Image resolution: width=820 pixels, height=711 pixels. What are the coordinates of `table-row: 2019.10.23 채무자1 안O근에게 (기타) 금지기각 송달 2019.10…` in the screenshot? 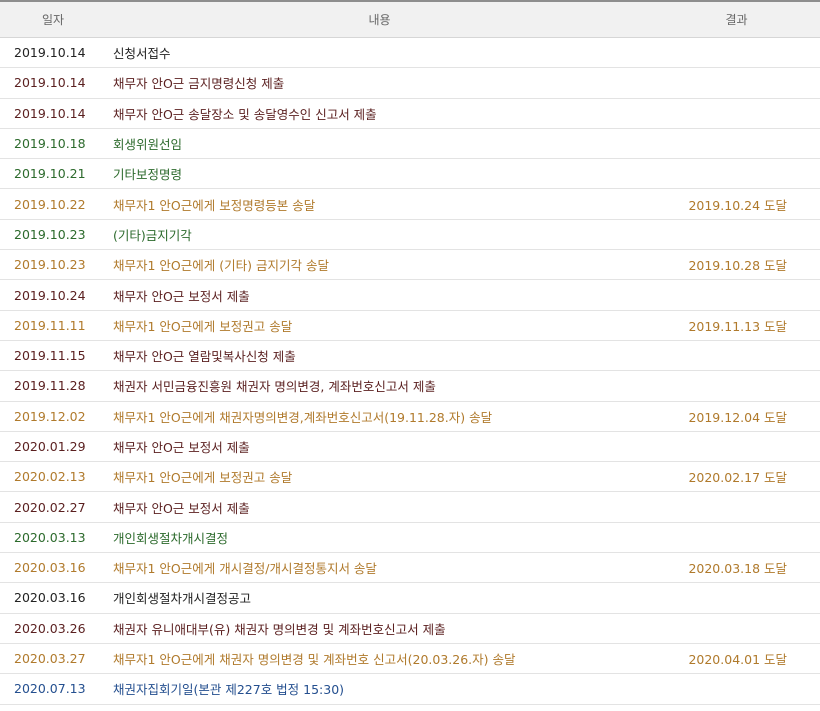 It's located at (410, 265).